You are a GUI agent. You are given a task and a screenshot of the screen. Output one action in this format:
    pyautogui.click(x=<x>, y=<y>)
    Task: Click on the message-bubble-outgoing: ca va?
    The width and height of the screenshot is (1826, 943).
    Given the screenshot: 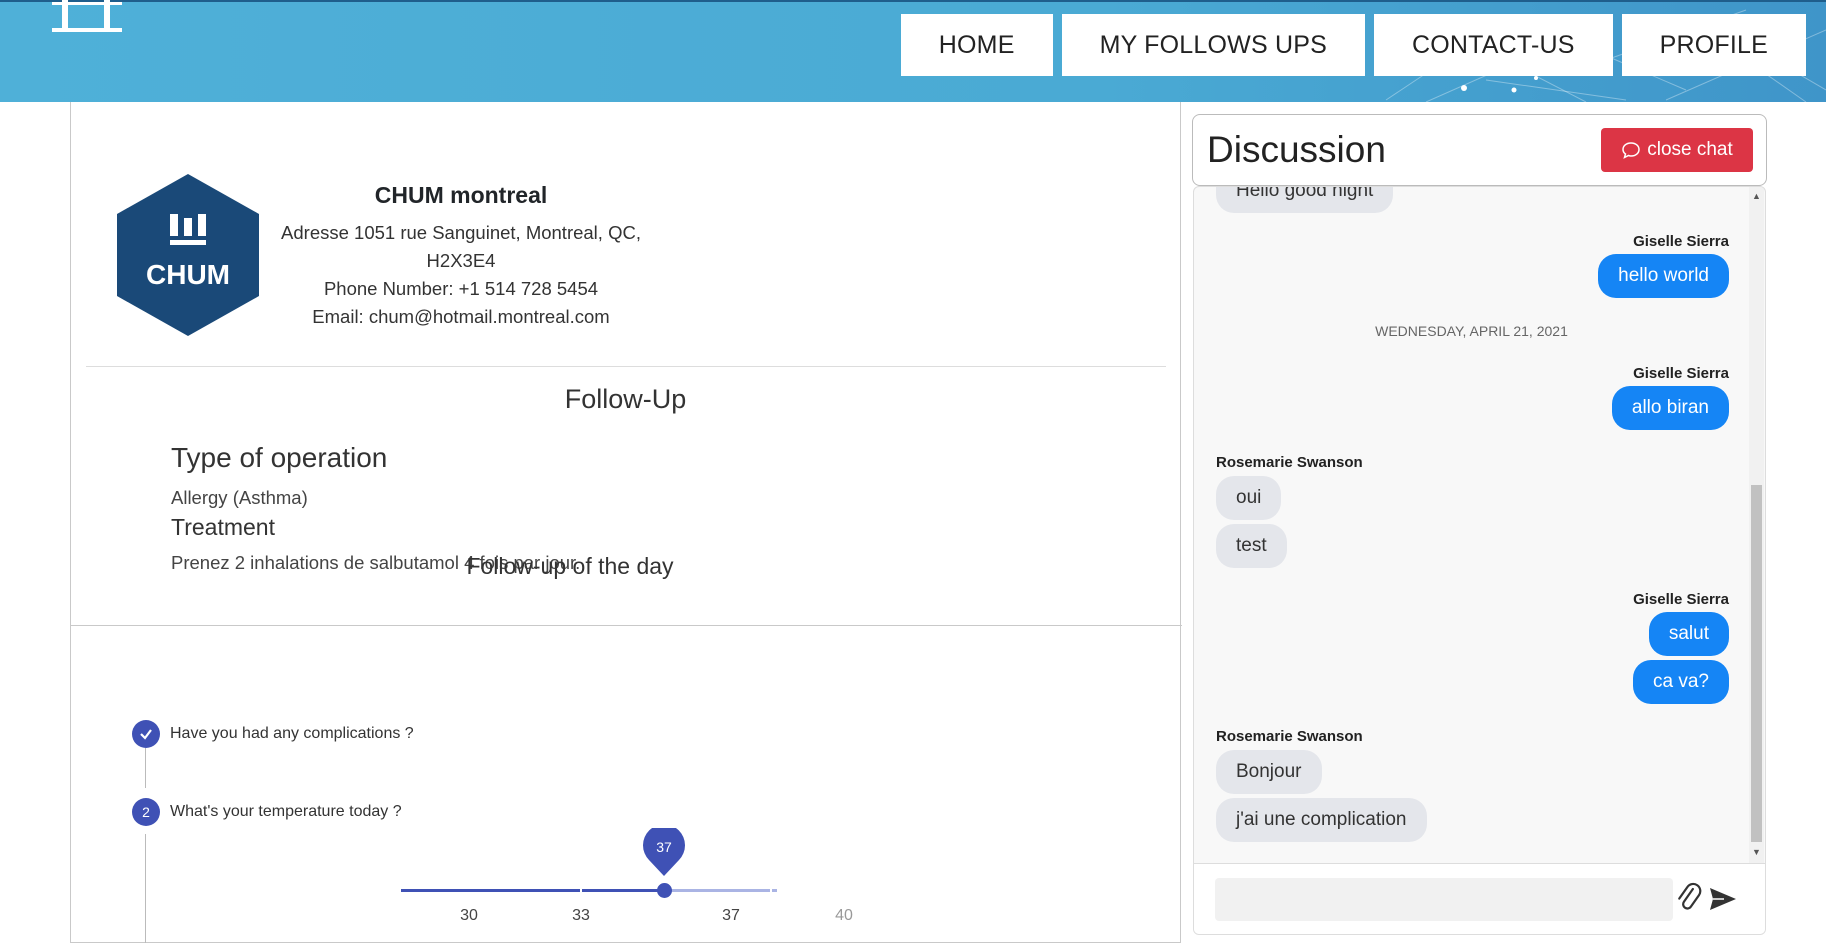 What is the action you would take?
    pyautogui.click(x=1681, y=682)
    